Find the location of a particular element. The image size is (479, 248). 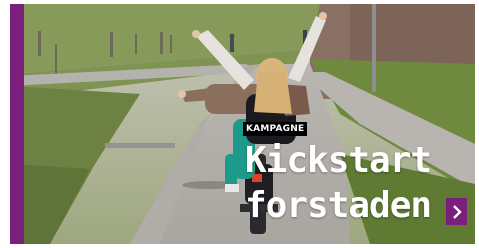

next-button is located at coordinates (456, 211).